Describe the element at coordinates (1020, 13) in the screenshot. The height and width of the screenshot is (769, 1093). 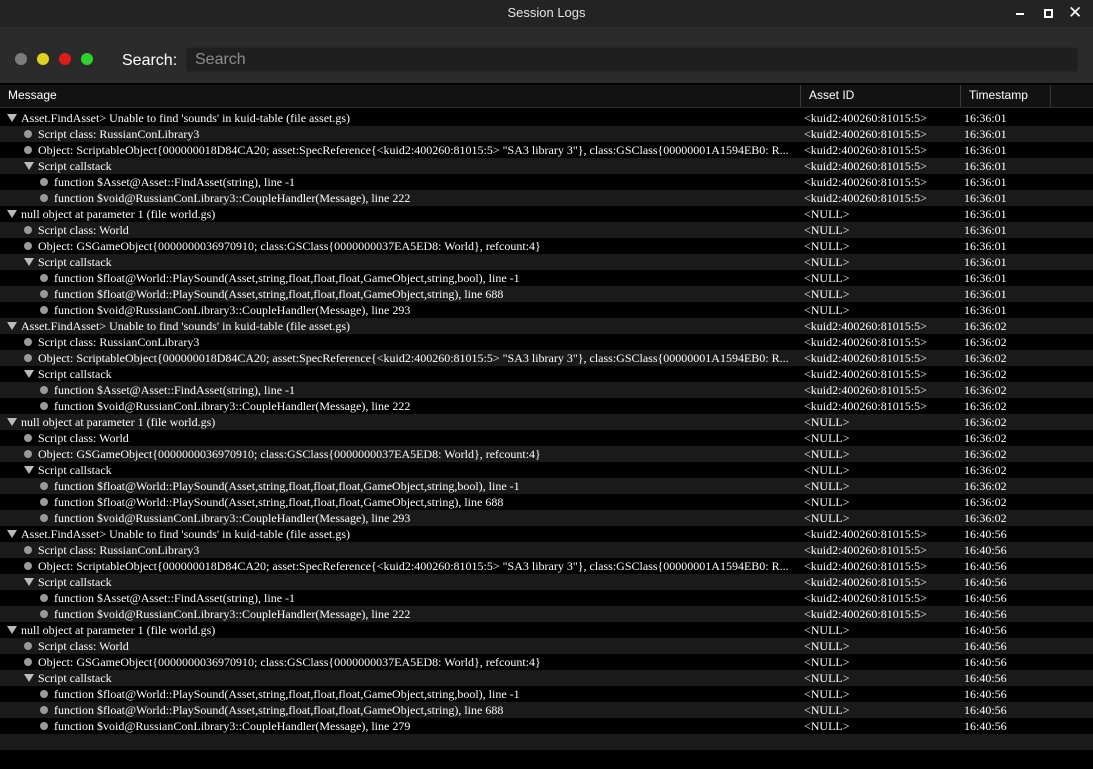
I see `minimize-button` at that location.